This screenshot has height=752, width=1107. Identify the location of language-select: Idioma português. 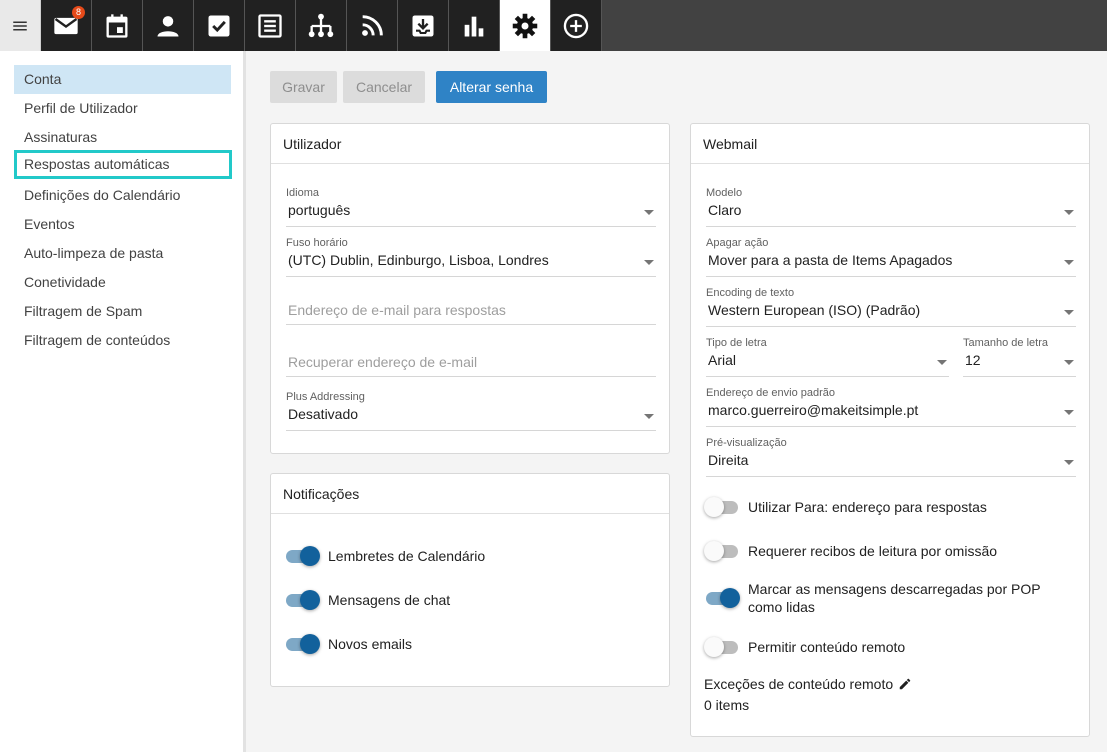
(471, 207).